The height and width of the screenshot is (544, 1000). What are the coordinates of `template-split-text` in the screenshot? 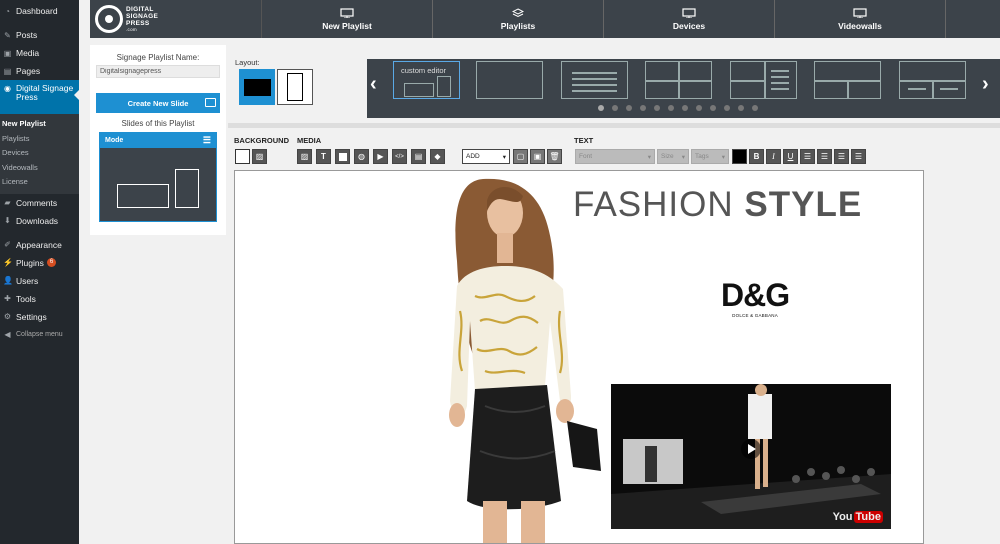 It's located at (763, 80).